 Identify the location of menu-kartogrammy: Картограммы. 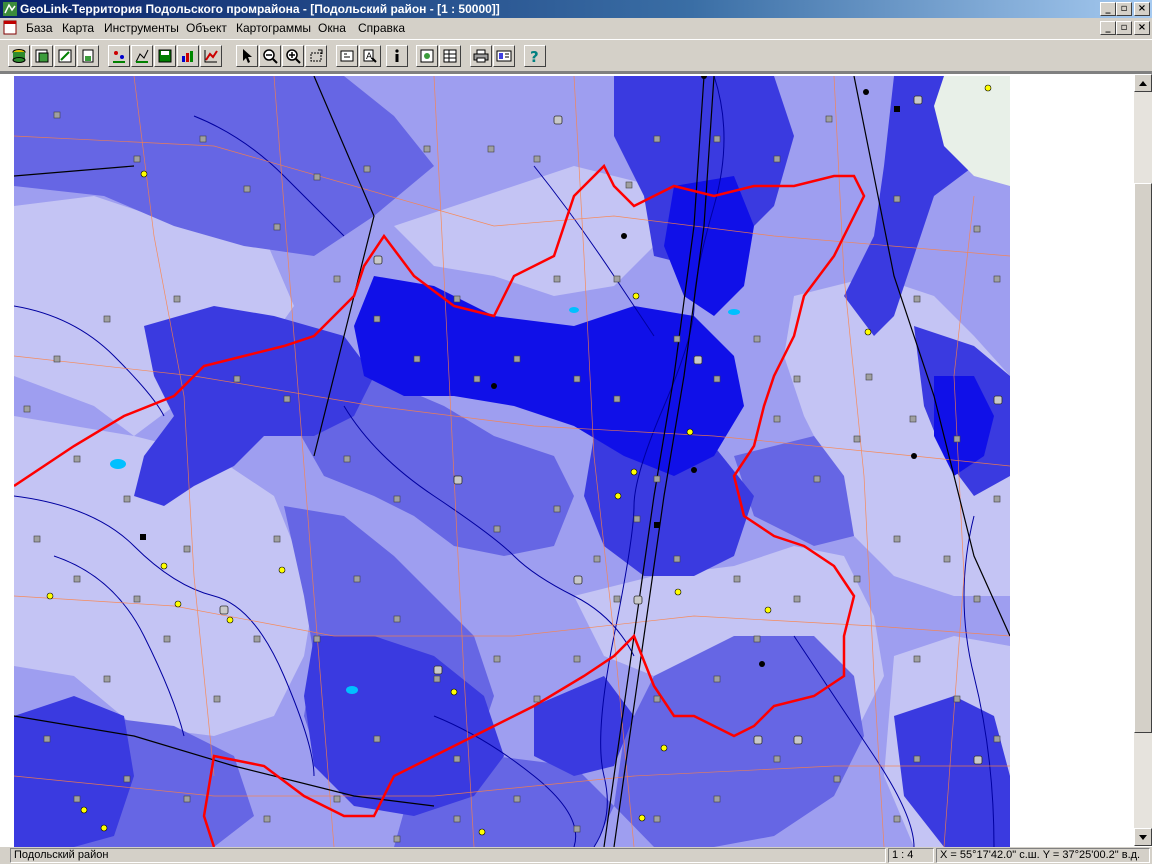
(273, 28).